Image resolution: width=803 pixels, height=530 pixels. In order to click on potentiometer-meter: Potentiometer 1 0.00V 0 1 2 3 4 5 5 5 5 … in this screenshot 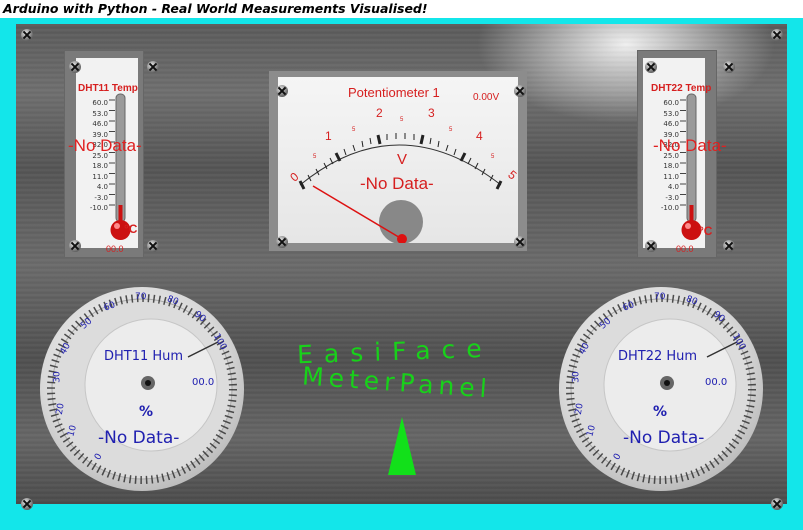, I will do `click(398, 161)`.